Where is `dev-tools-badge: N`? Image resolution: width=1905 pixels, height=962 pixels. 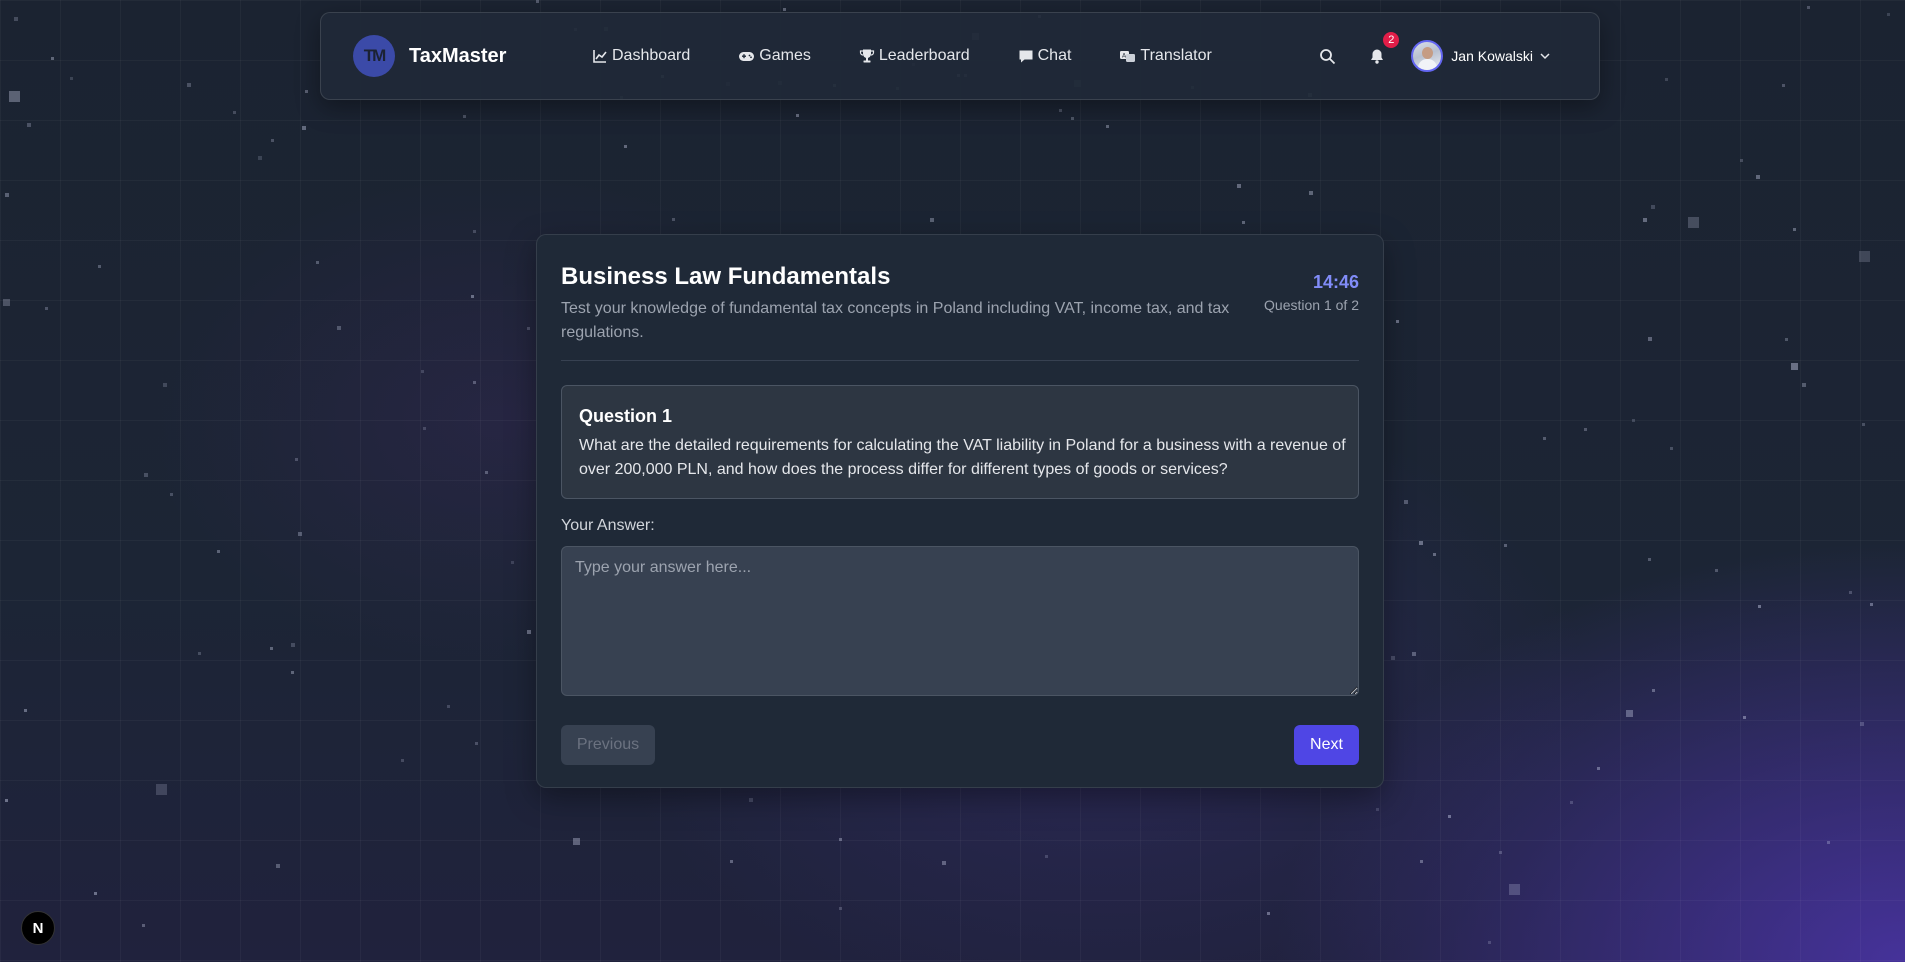 dev-tools-badge: N is located at coordinates (38, 928).